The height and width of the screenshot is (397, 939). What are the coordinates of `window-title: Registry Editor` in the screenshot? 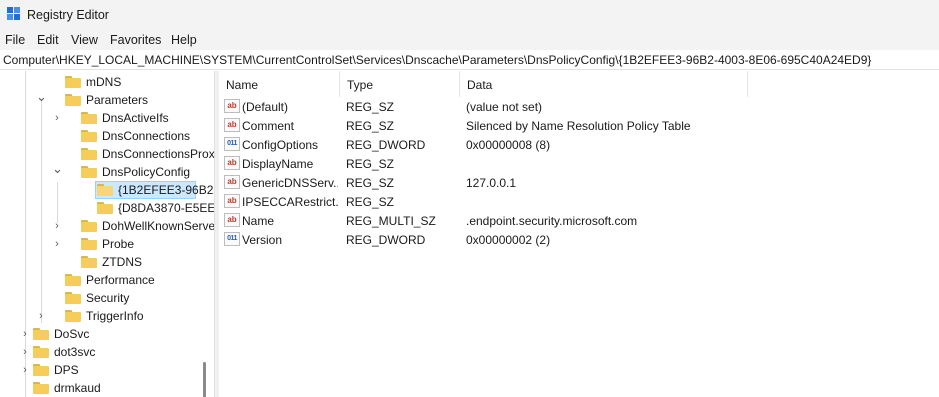 It's located at (68, 15).